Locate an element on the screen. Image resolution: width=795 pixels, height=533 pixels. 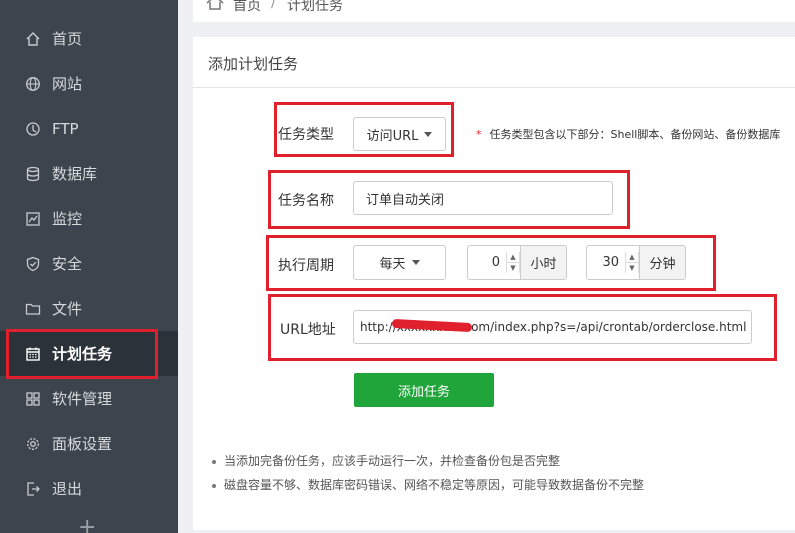
sidebar-item-label: 软件管理 is located at coordinates (82, 399).